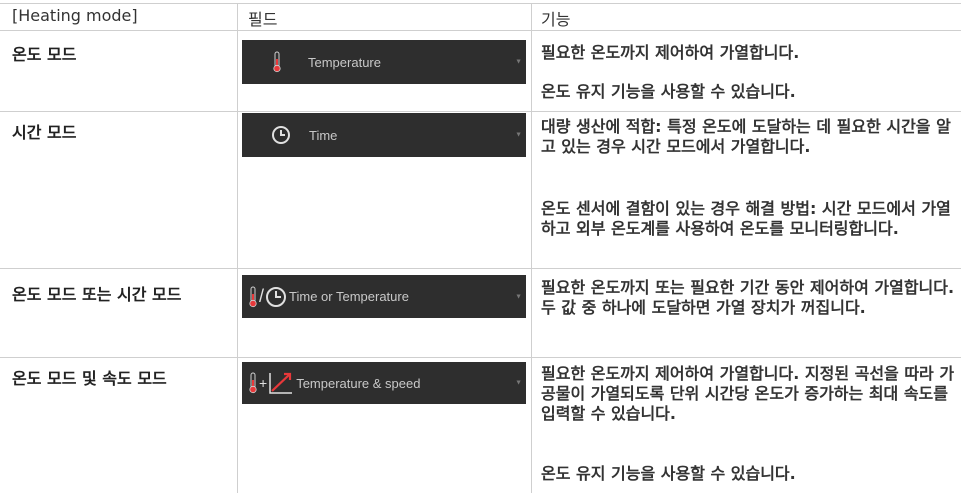 The width and height of the screenshot is (961, 493). I want to click on header-function: 기능, so click(556, 19).